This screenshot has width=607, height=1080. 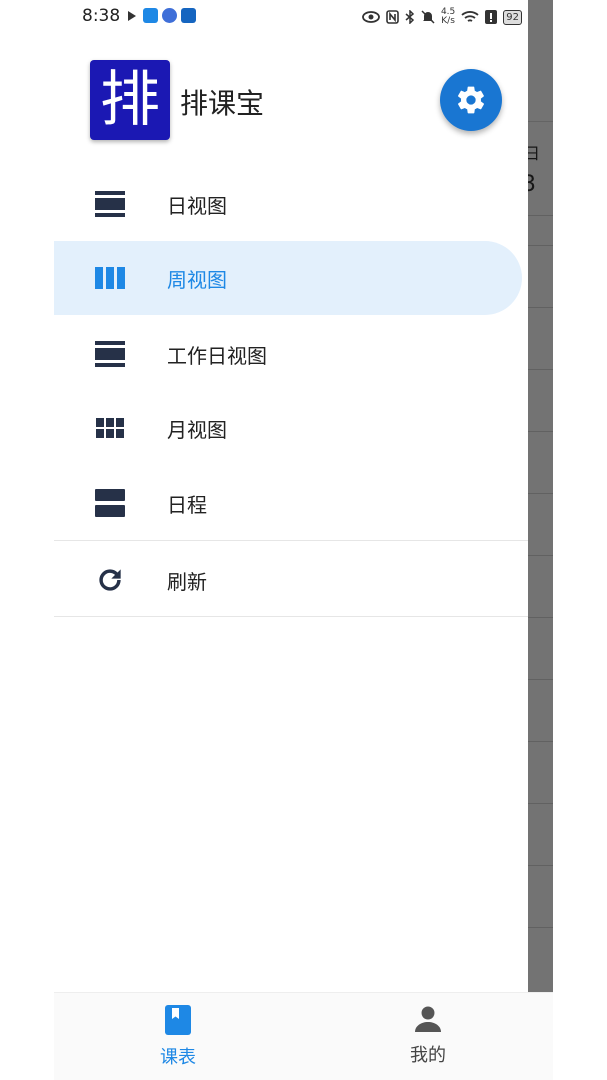 I want to click on status-time: 8:38, so click(x=101, y=16).